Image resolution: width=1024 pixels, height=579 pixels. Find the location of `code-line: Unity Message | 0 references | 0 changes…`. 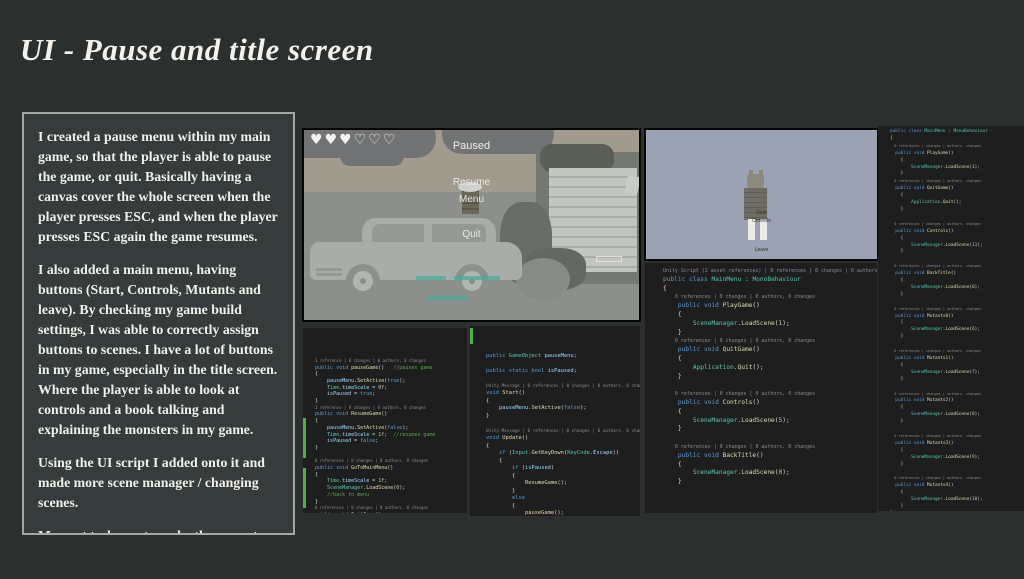

code-line: Unity Message | 0 references | 0 changes… is located at coordinates (563, 431).